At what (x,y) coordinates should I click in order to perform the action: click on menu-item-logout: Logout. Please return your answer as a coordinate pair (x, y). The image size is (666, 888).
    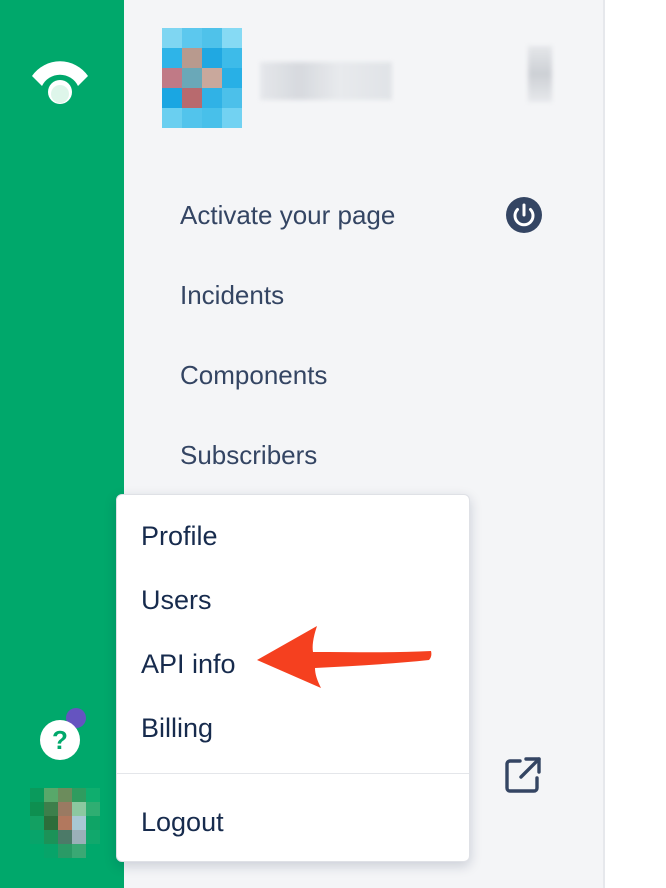
    Looking at the image, I should click on (182, 822).